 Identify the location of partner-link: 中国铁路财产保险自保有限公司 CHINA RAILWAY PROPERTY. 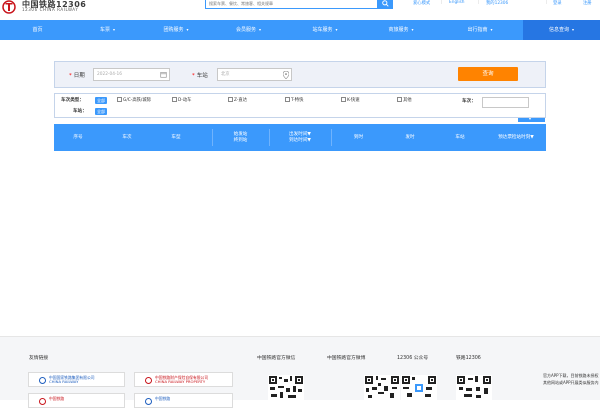
(183, 379).